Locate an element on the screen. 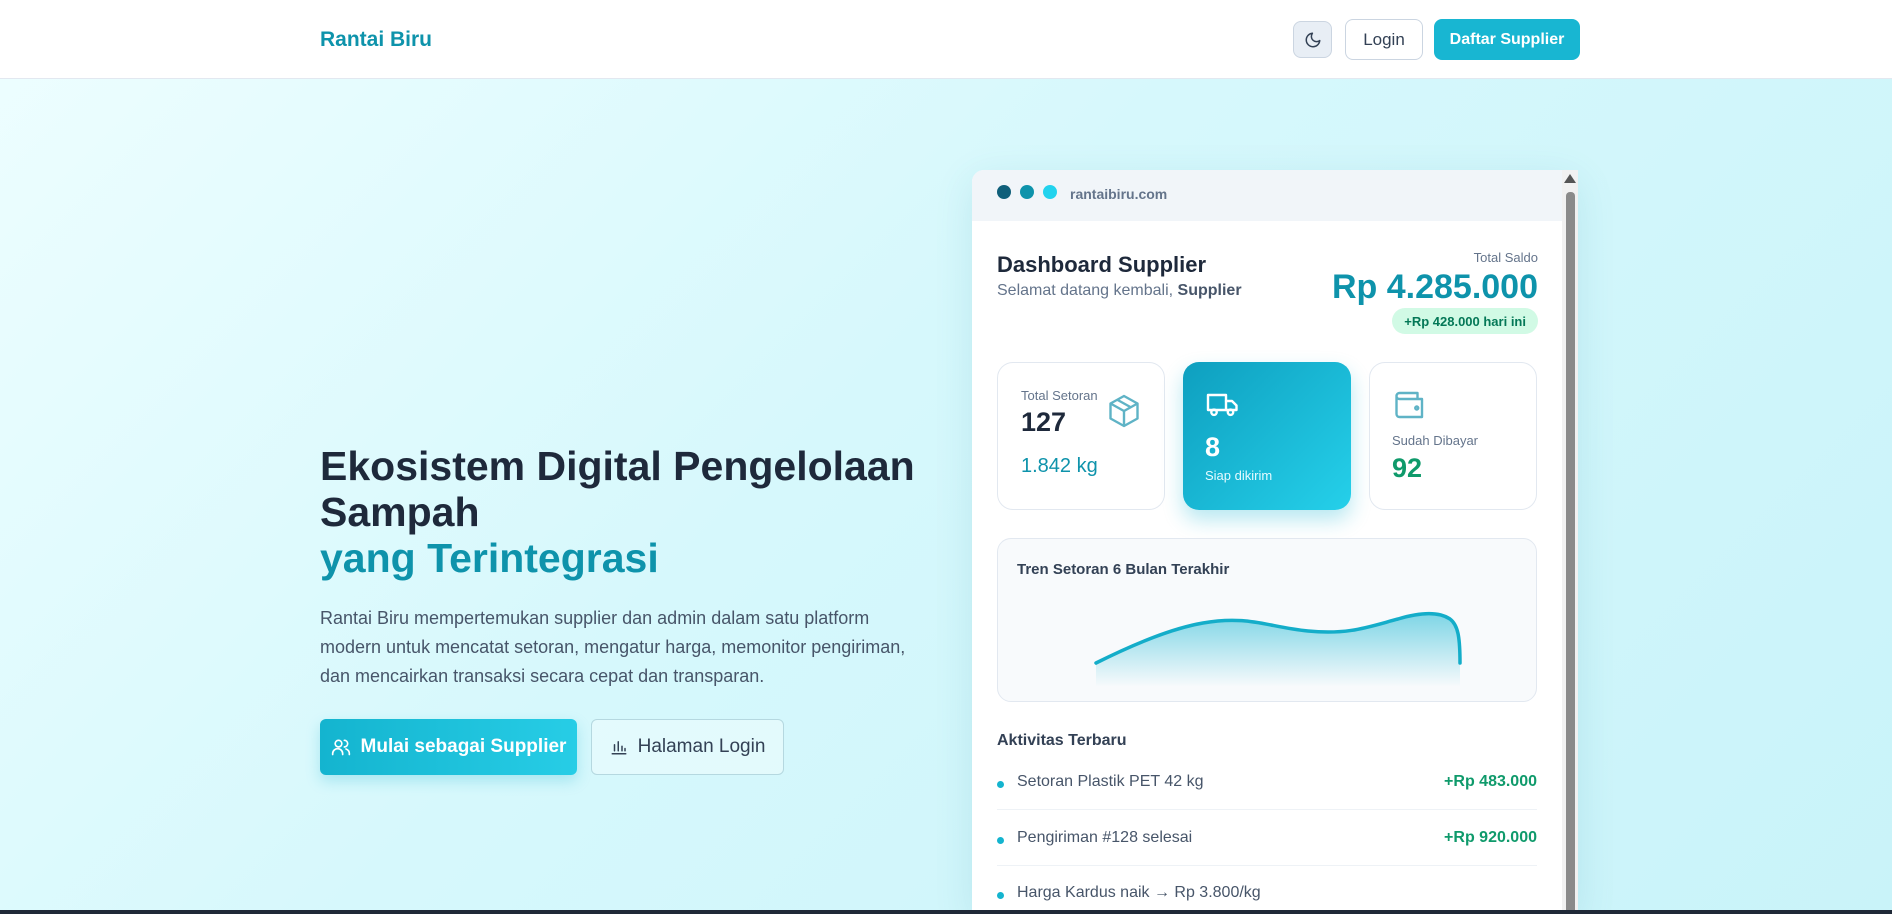 The width and height of the screenshot is (1892, 914). activity-row: Pengiriman #128 selesai +Rp 920.000 is located at coordinates (1267, 843).